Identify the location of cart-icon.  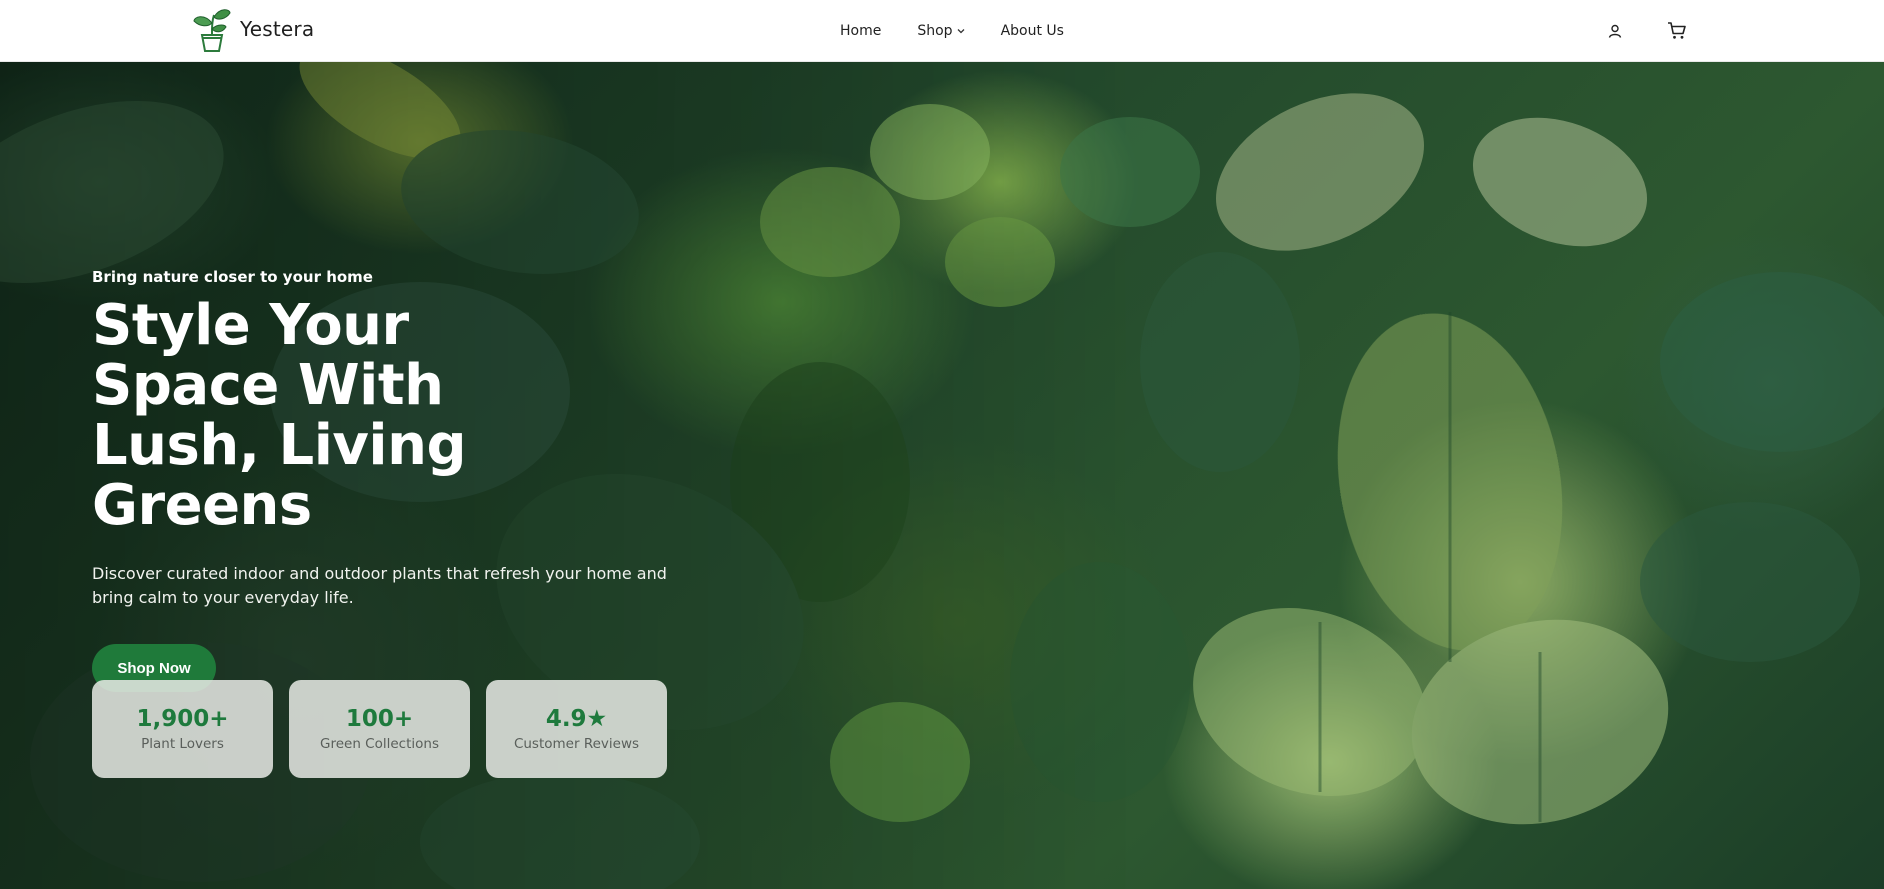
(1677, 31).